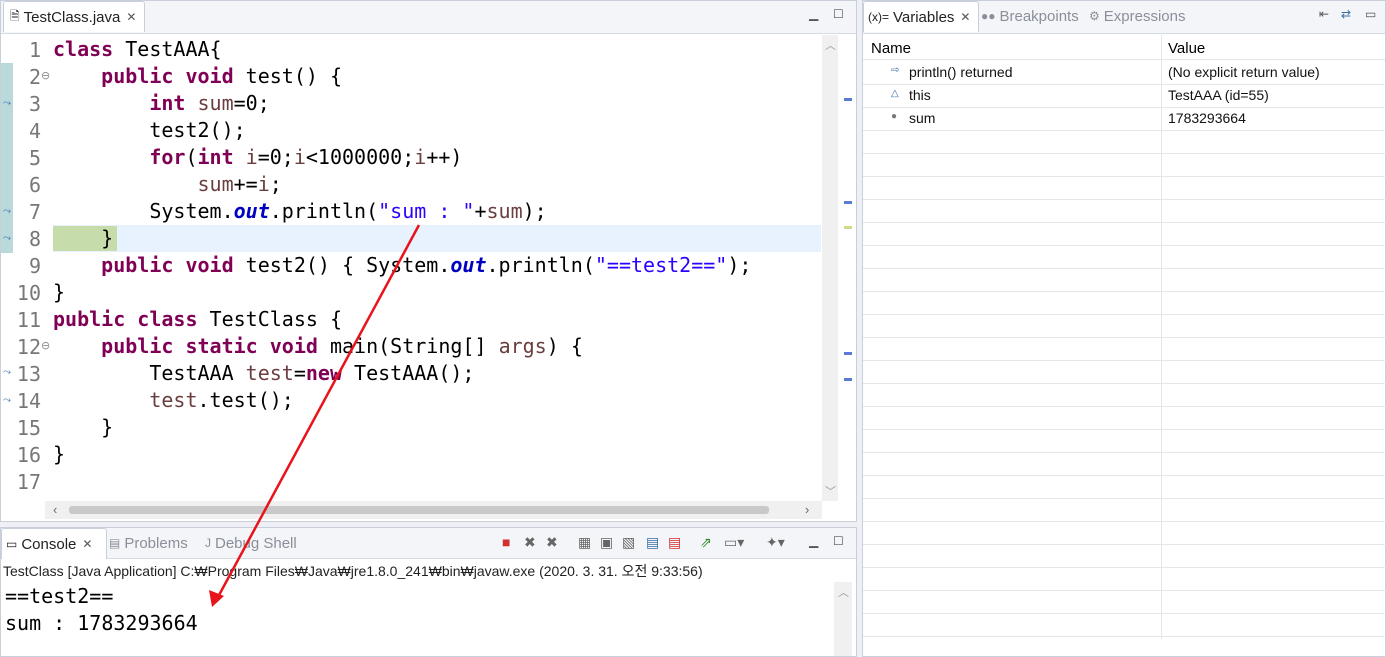  I want to click on arrow-line, so click(318, 411).